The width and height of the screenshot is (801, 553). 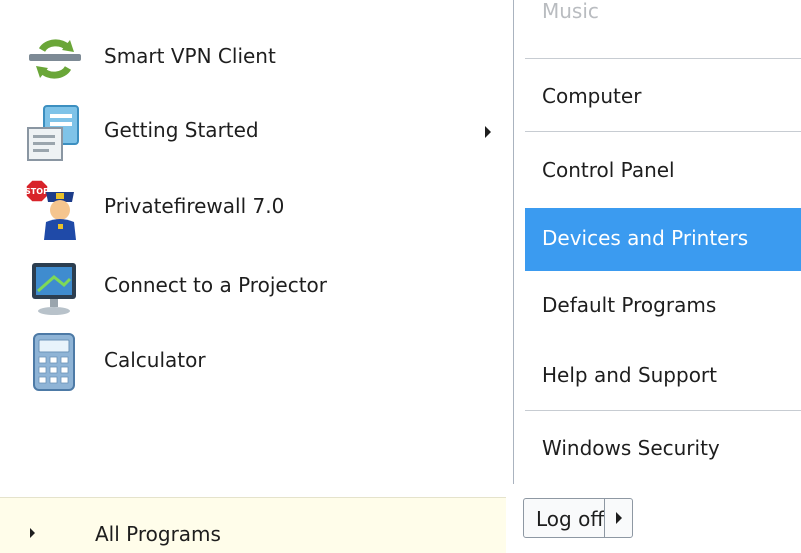 What do you see at coordinates (629, 375) in the screenshot?
I see `right-item-label: Help and Support` at bounding box center [629, 375].